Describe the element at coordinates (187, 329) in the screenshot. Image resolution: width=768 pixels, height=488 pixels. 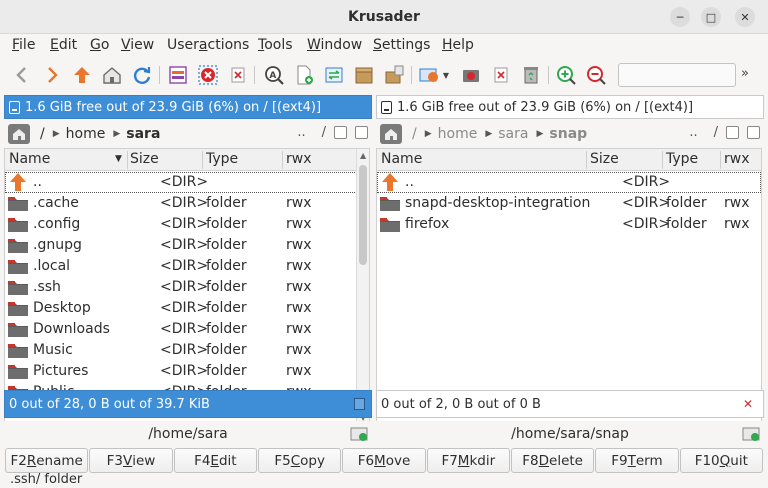
I see `file-row: Downloads <DIR> folder rwx` at that location.